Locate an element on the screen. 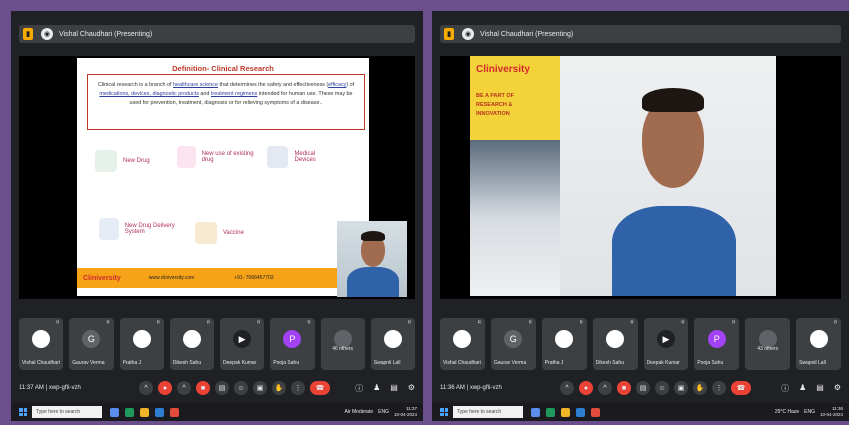 The image size is (849, 425). others-tile: 43 others is located at coordinates (768, 344).